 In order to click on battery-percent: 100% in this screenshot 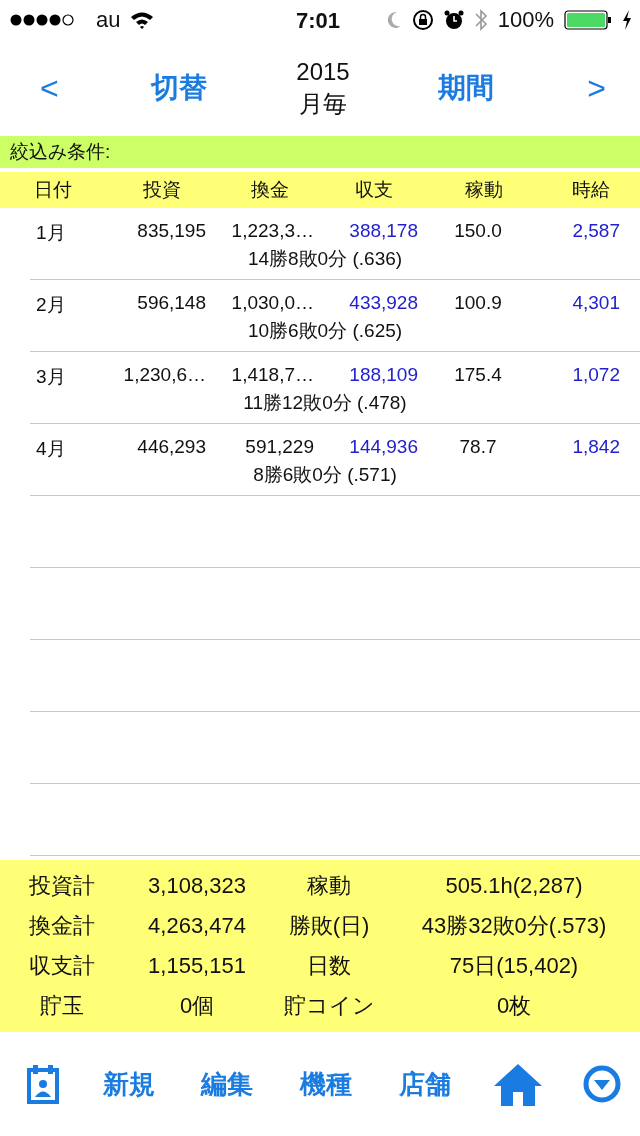, I will do `click(525, 20)`.